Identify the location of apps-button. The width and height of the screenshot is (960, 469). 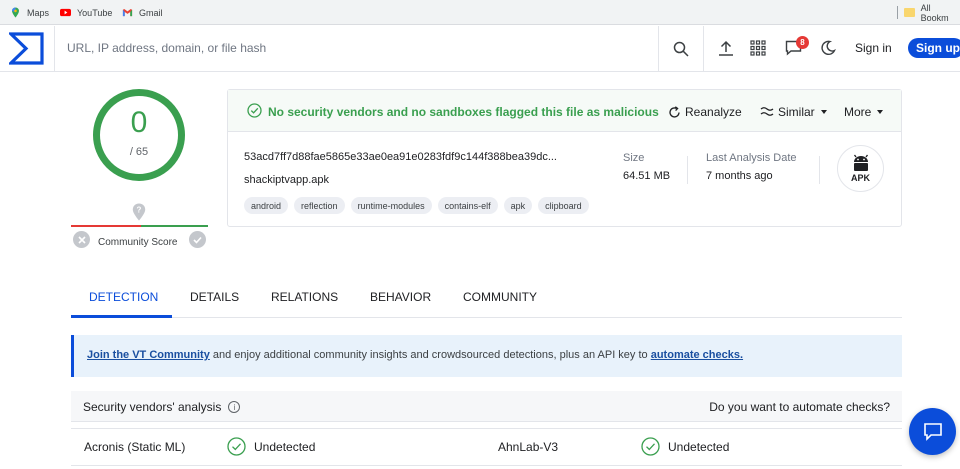
(758, 48).